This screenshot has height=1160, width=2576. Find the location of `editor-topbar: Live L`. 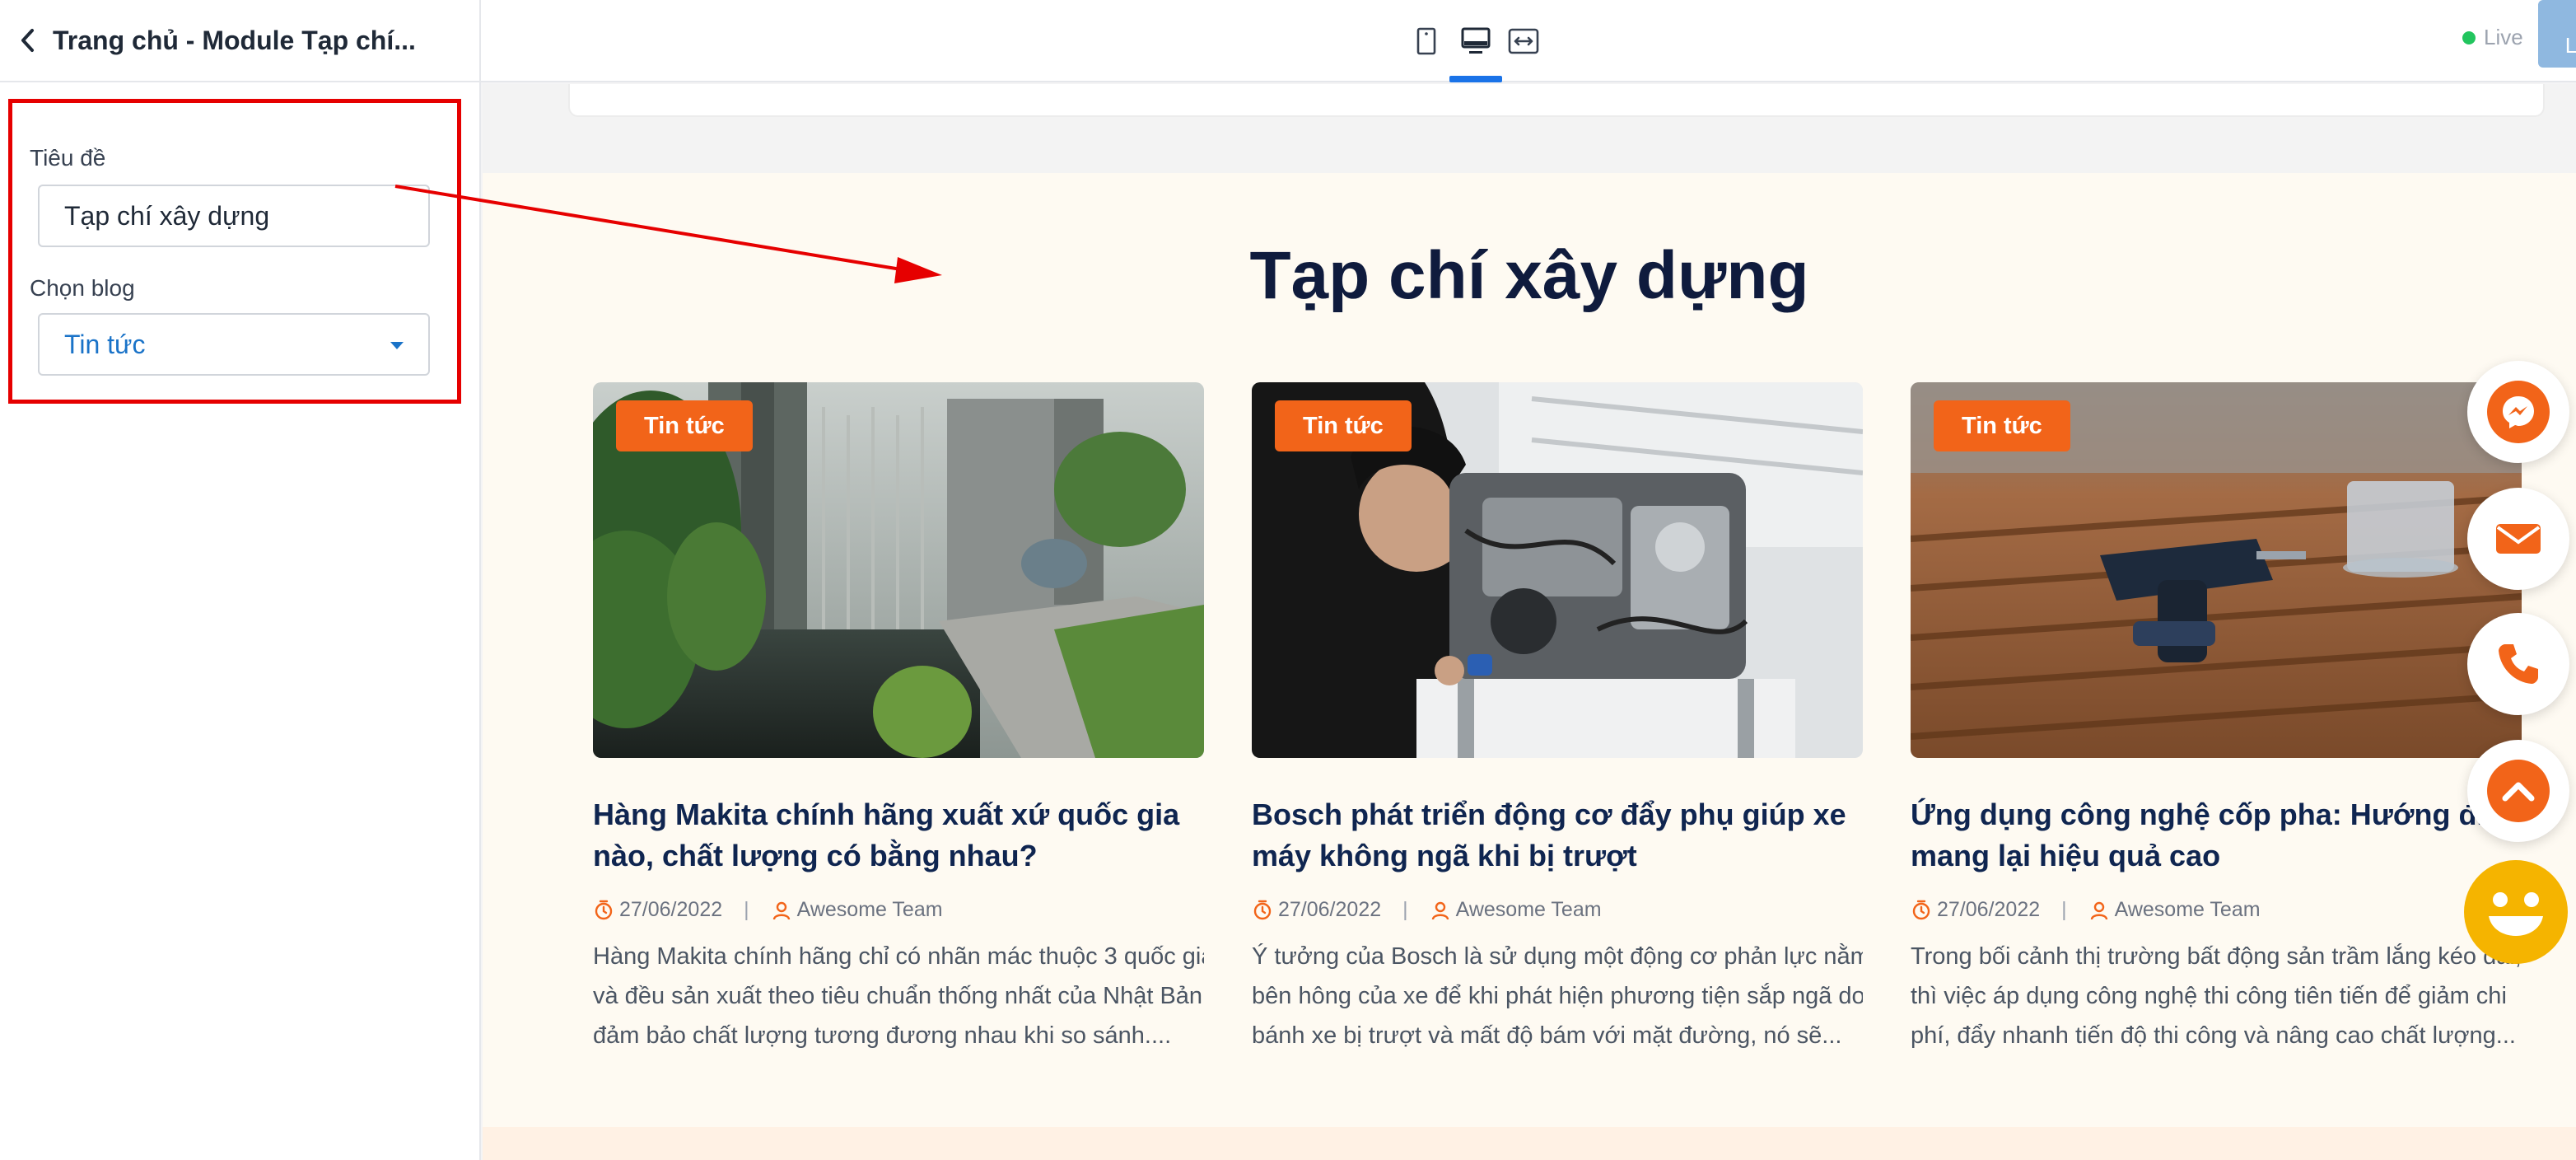

editor-topbar: Live L is located at coordinates (1528, 41).